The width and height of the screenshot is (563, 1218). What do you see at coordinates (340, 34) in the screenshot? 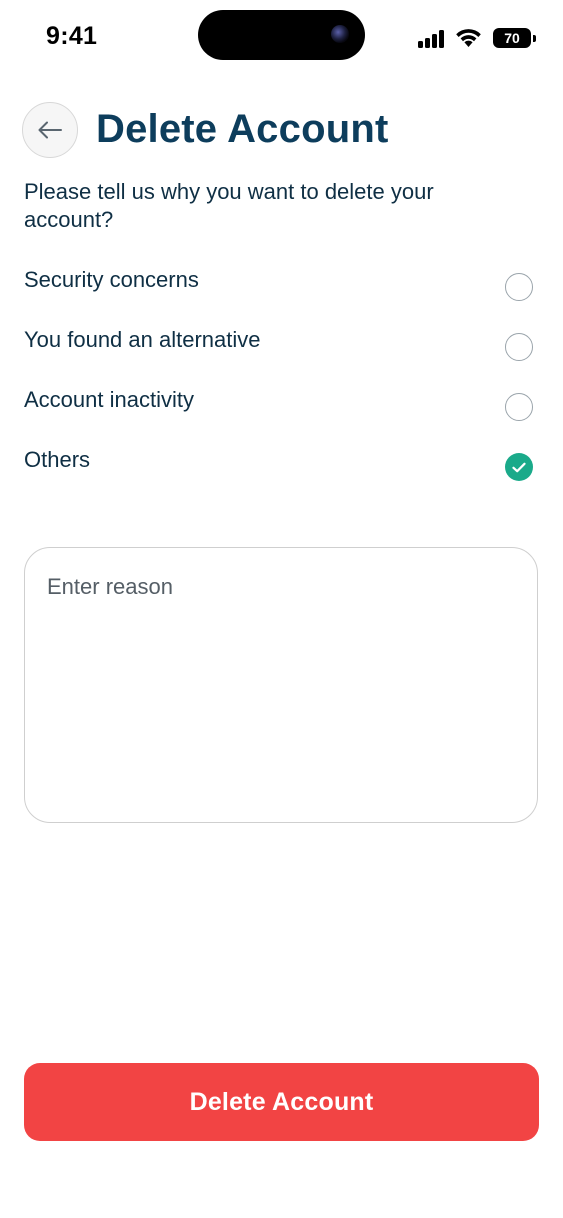
I see `camera-icon` at bounding box center [340, 34].